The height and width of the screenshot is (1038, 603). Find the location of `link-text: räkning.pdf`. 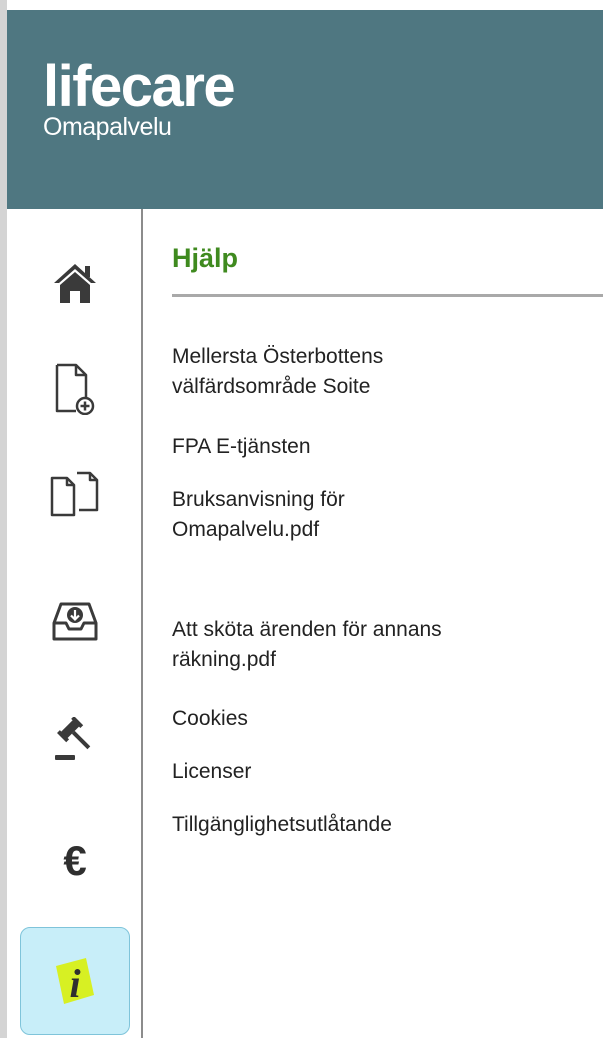

link-text: räkning.pdf is located at coordinates (224, 659).